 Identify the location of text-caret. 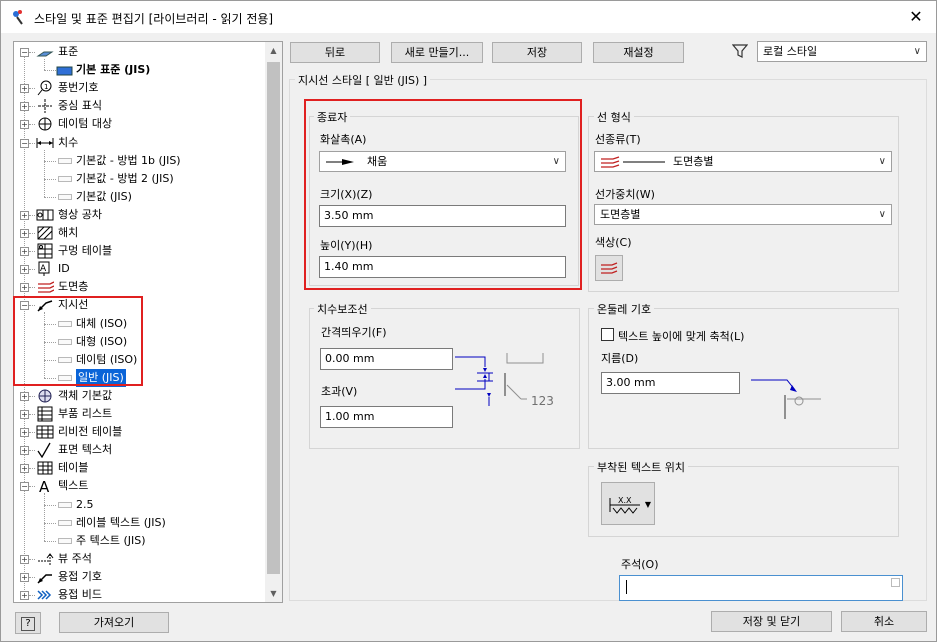
(626, 587).